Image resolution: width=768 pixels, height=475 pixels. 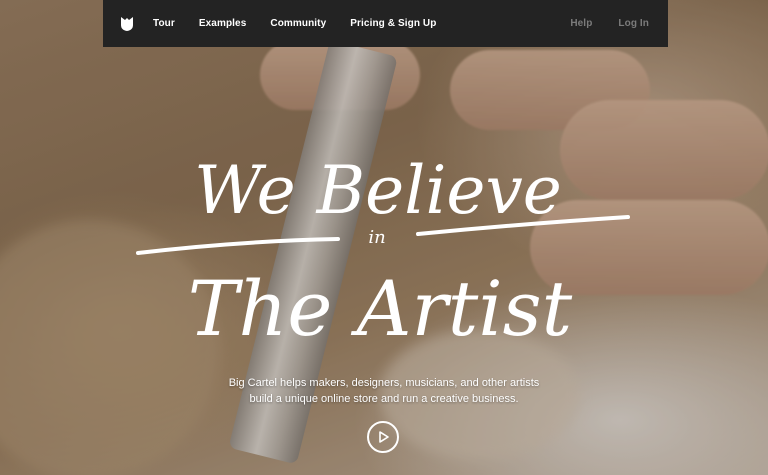 What do you see at coordinates (164, 23) in the screenshot?
I see `nav-tour-link: Tour` at bounding box center [164, 23].